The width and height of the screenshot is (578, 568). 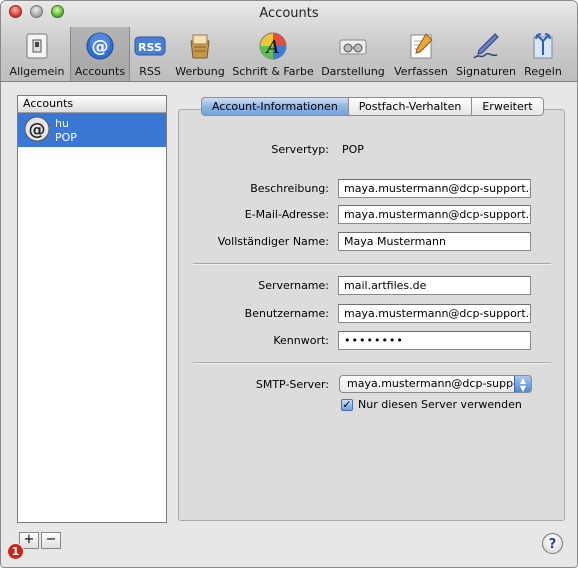 I want to click on accounts-list-header: Accounts, so click(x=92, y=104).